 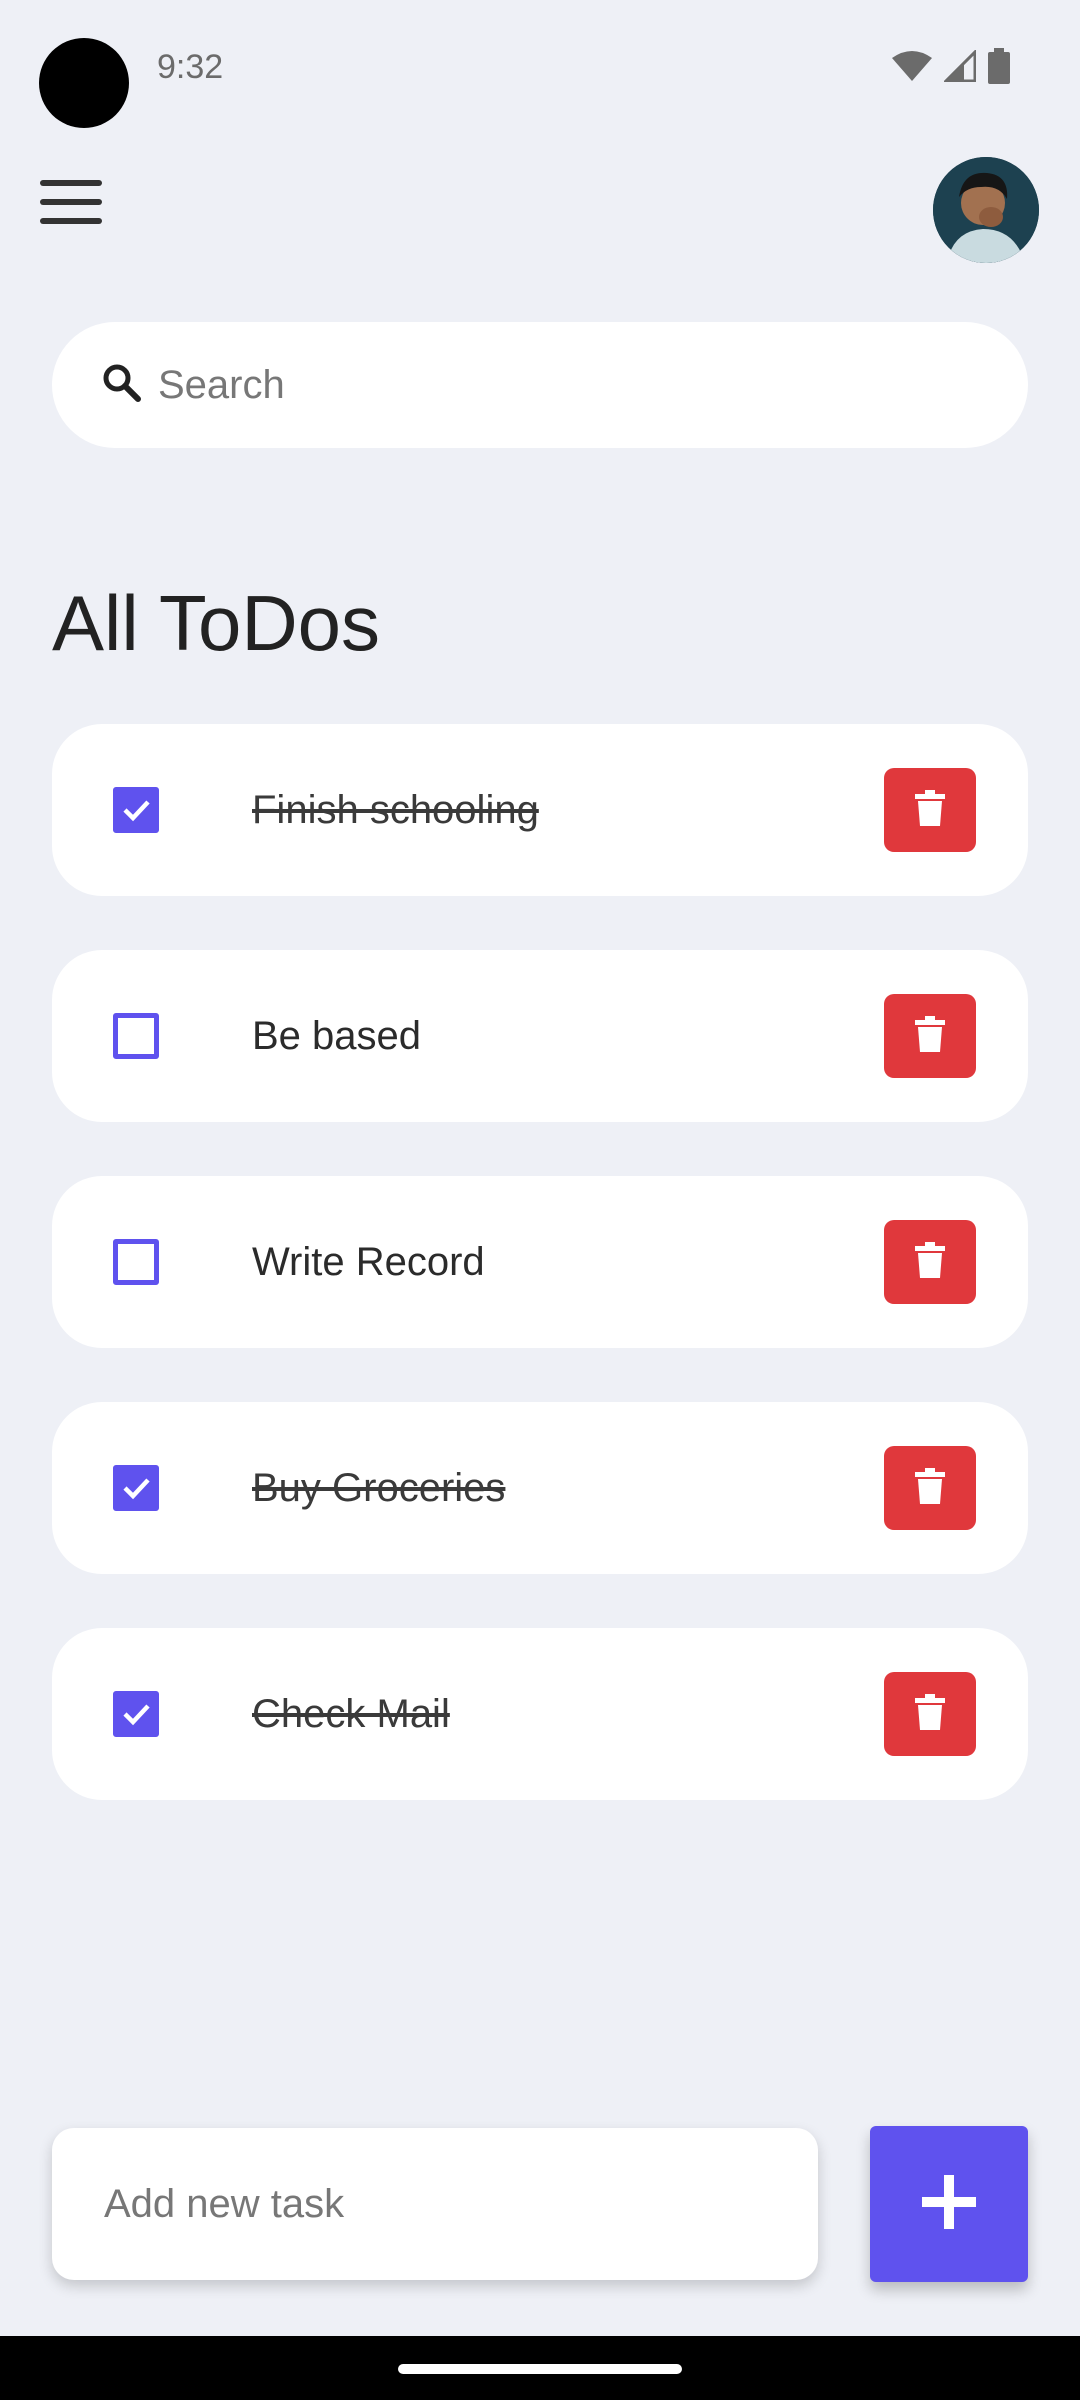 I want to click on add-task-field, so click(x=435, y=2204).